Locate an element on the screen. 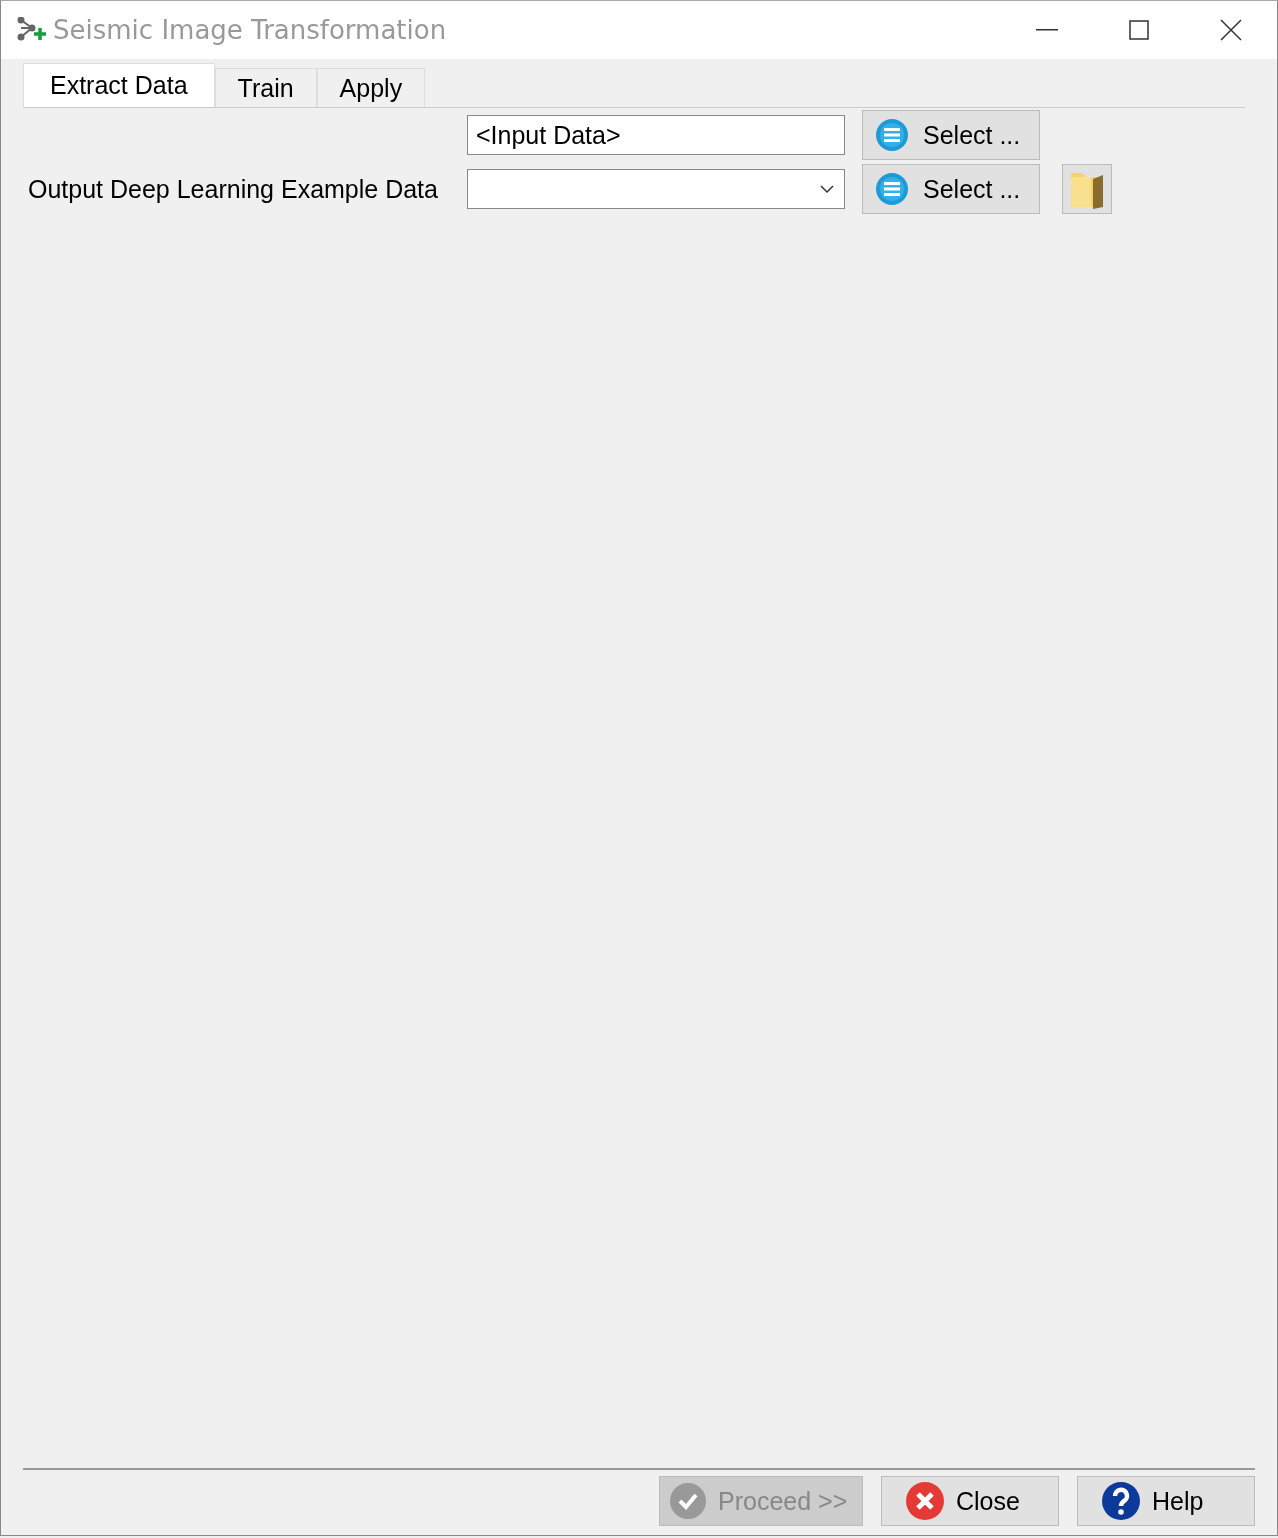 The height and width of the screenshot is (1538, 1278). tab: Train is located at coordinates (265, 87).